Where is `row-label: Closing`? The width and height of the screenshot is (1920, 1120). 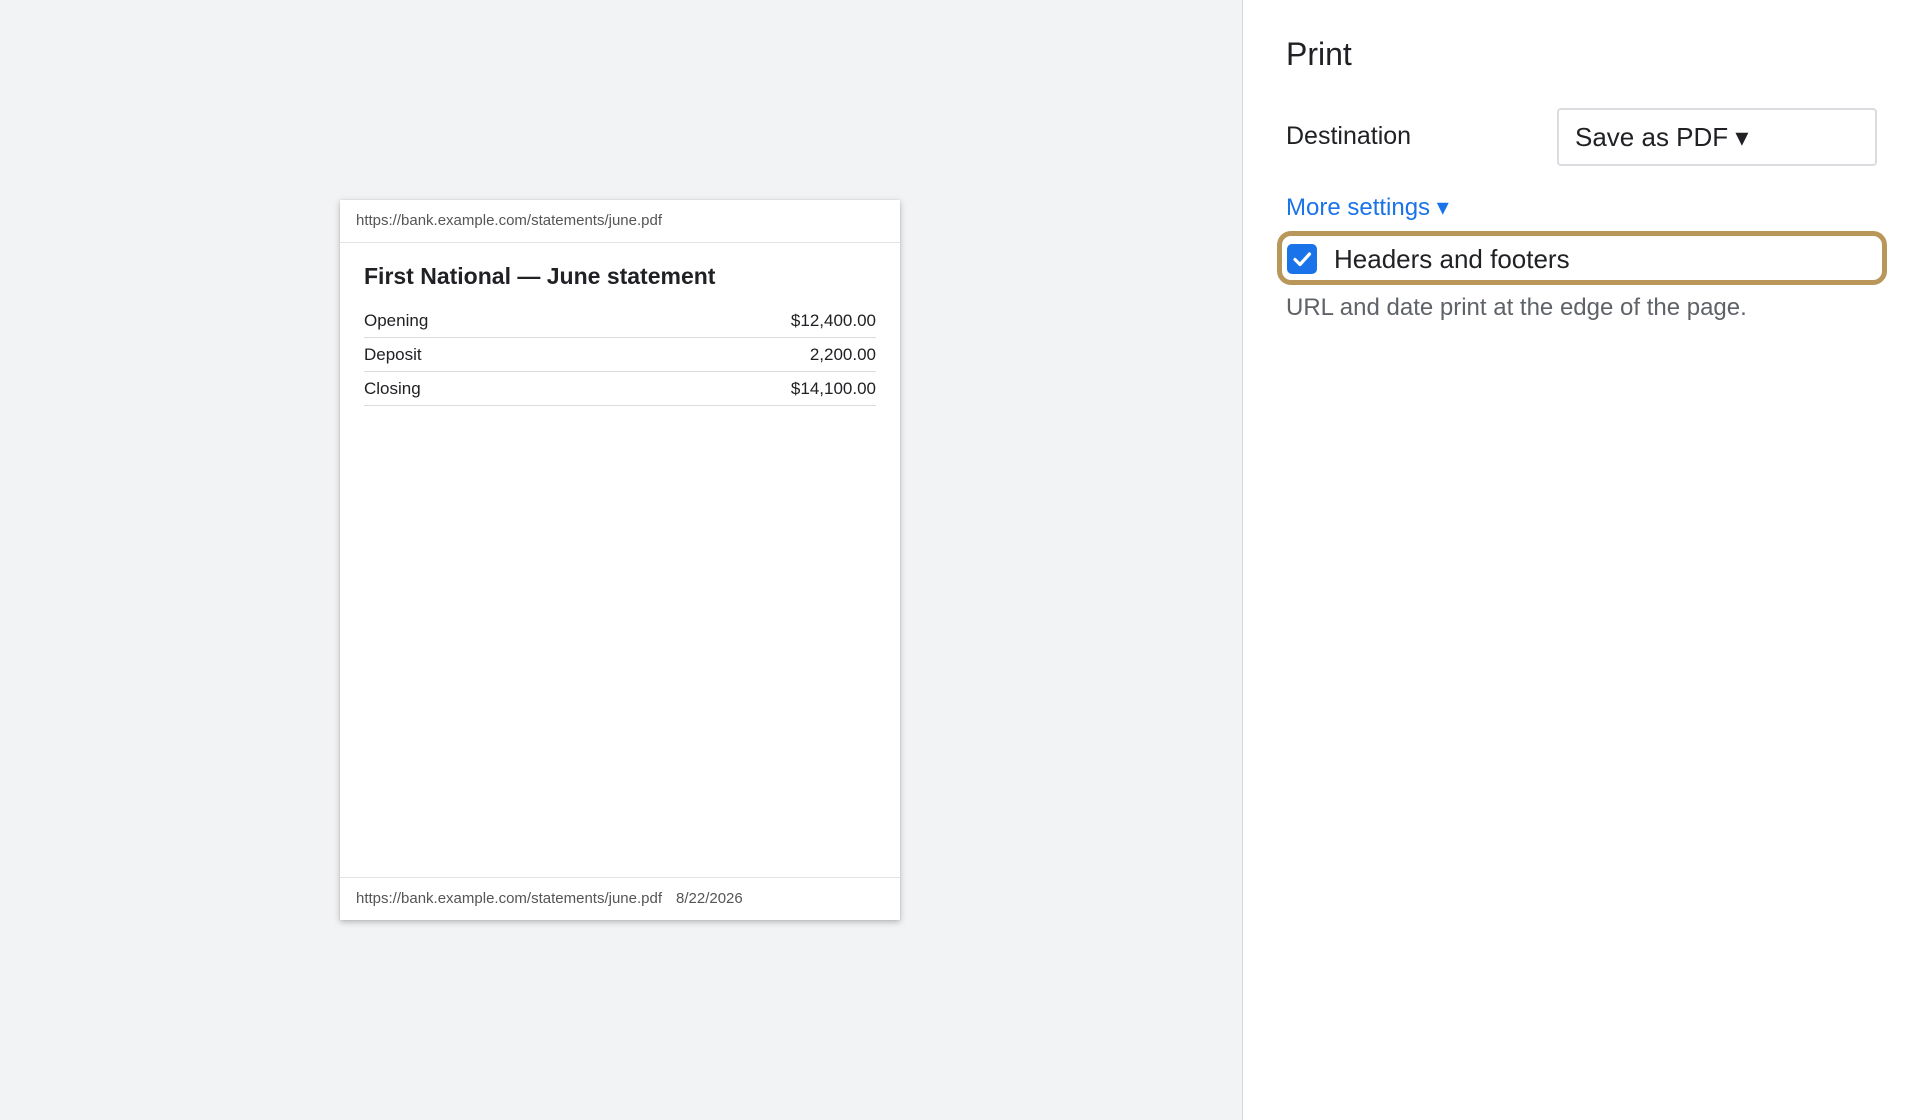 row-label: Closing is located at coordinates (474, 388).